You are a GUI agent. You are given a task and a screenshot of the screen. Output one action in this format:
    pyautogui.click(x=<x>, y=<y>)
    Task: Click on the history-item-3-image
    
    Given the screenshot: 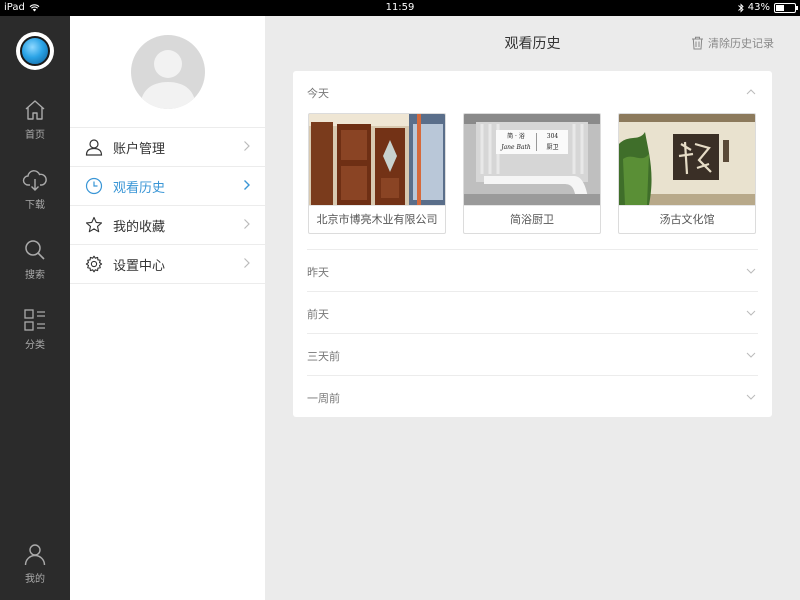 What is the action you would take?
    pyautogui.click(x=687, y=159)
    